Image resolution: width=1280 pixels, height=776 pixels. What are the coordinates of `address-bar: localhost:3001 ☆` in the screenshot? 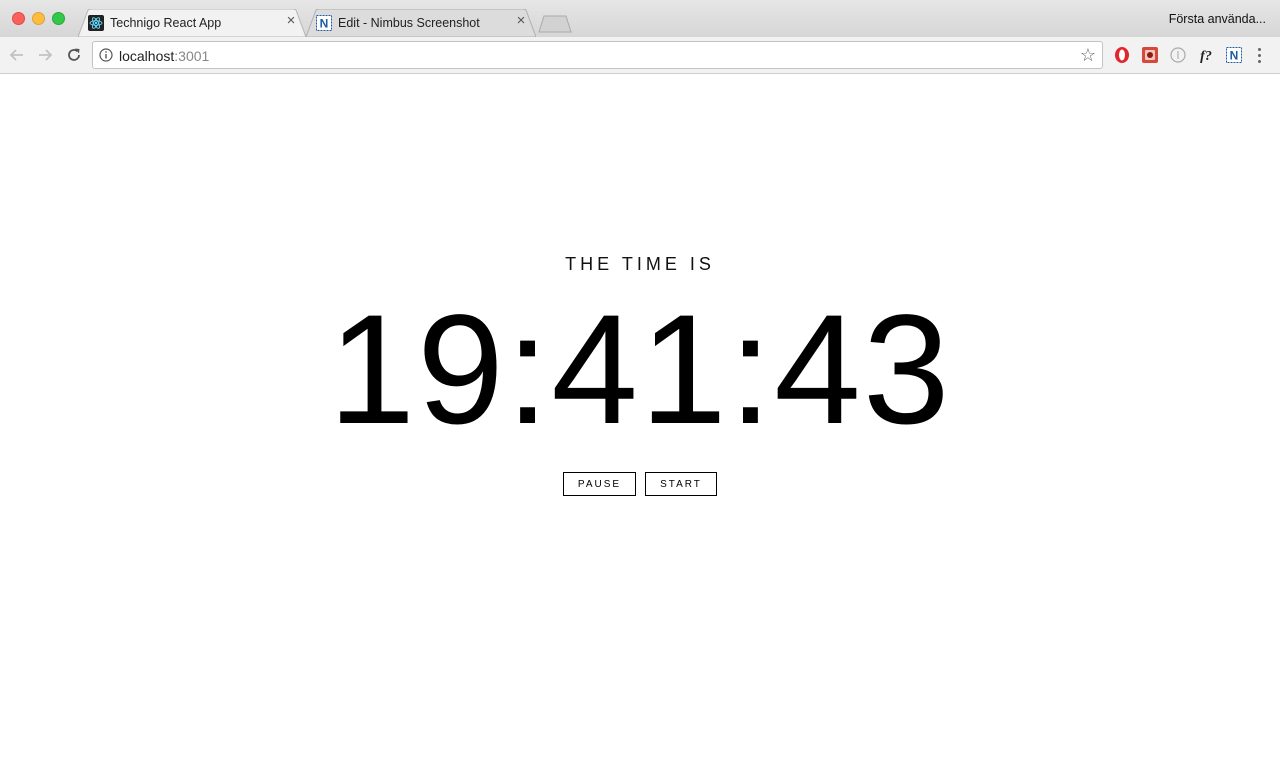 It's located at (597, 55).